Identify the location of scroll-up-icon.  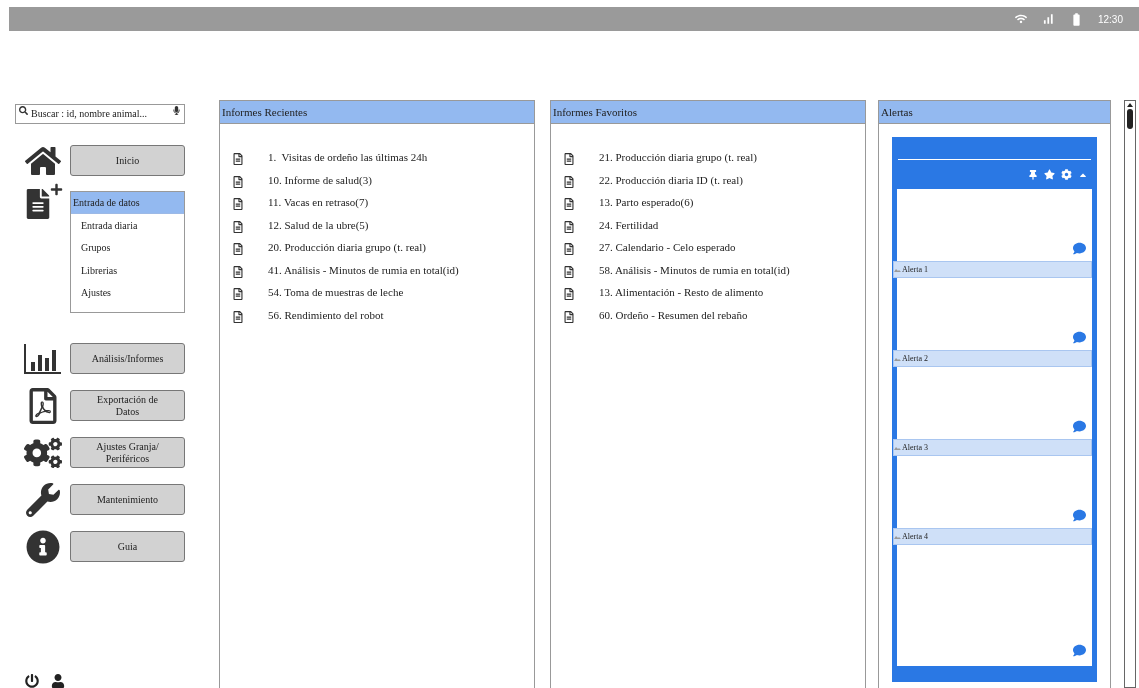
(1130, 105).